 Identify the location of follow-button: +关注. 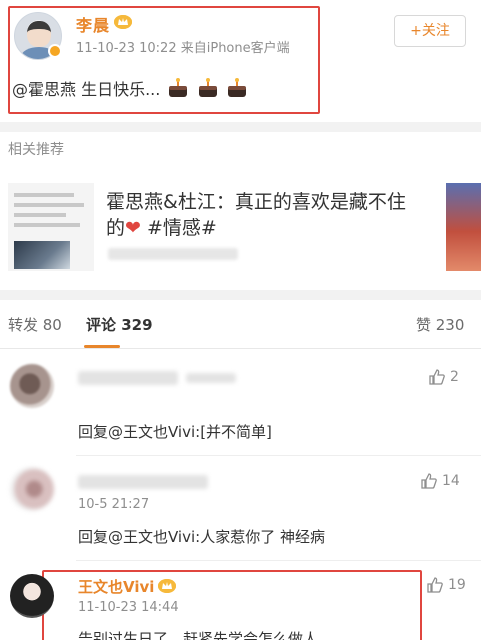
(430, 31).